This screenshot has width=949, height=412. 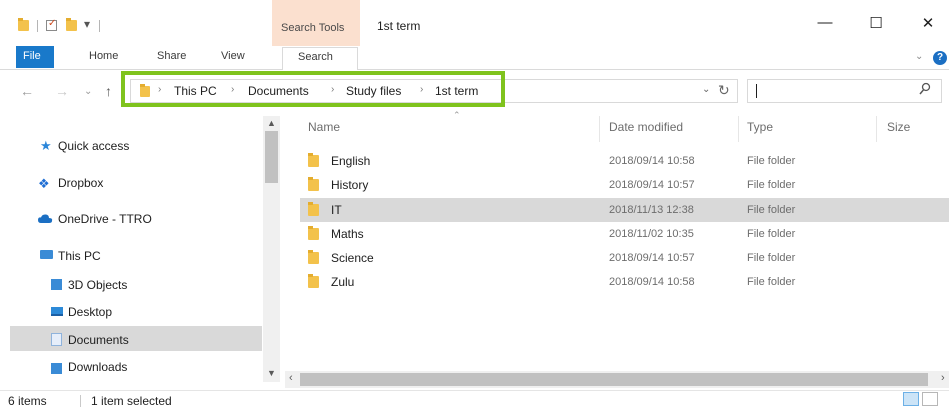 What do you see at coordinates (56, 339) in the screenshot?
I see `documents-icon` at bounding box center [56, 339].